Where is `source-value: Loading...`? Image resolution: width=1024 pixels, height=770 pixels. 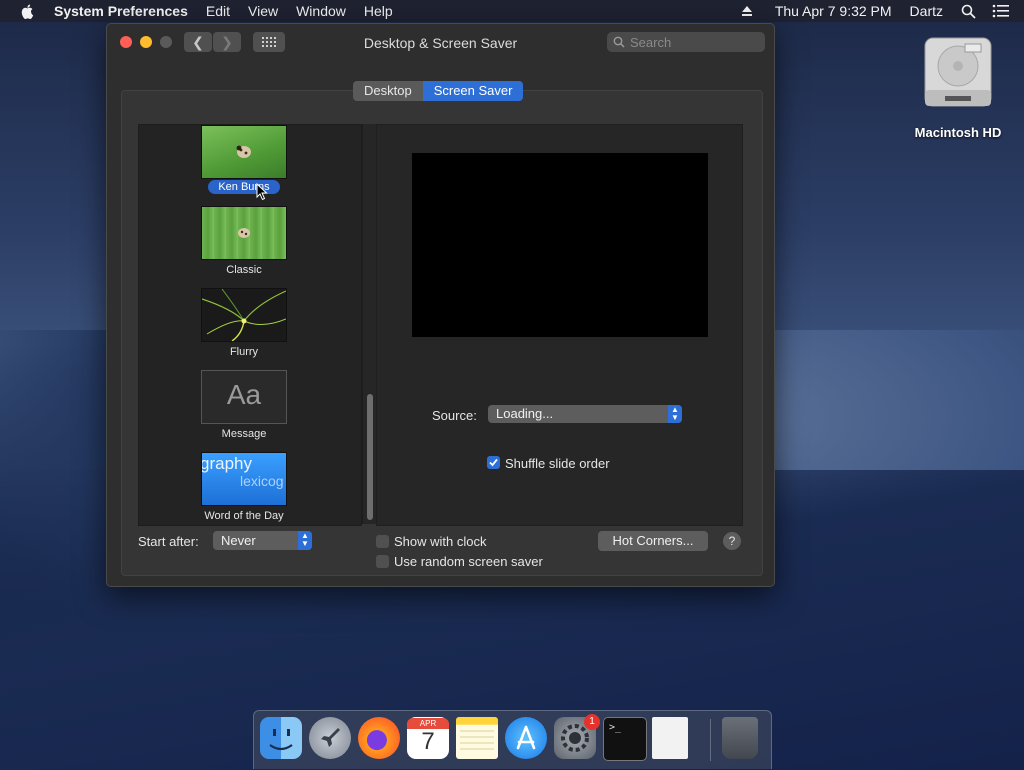 source-value: Loading... is located at coordinates (525, 413).